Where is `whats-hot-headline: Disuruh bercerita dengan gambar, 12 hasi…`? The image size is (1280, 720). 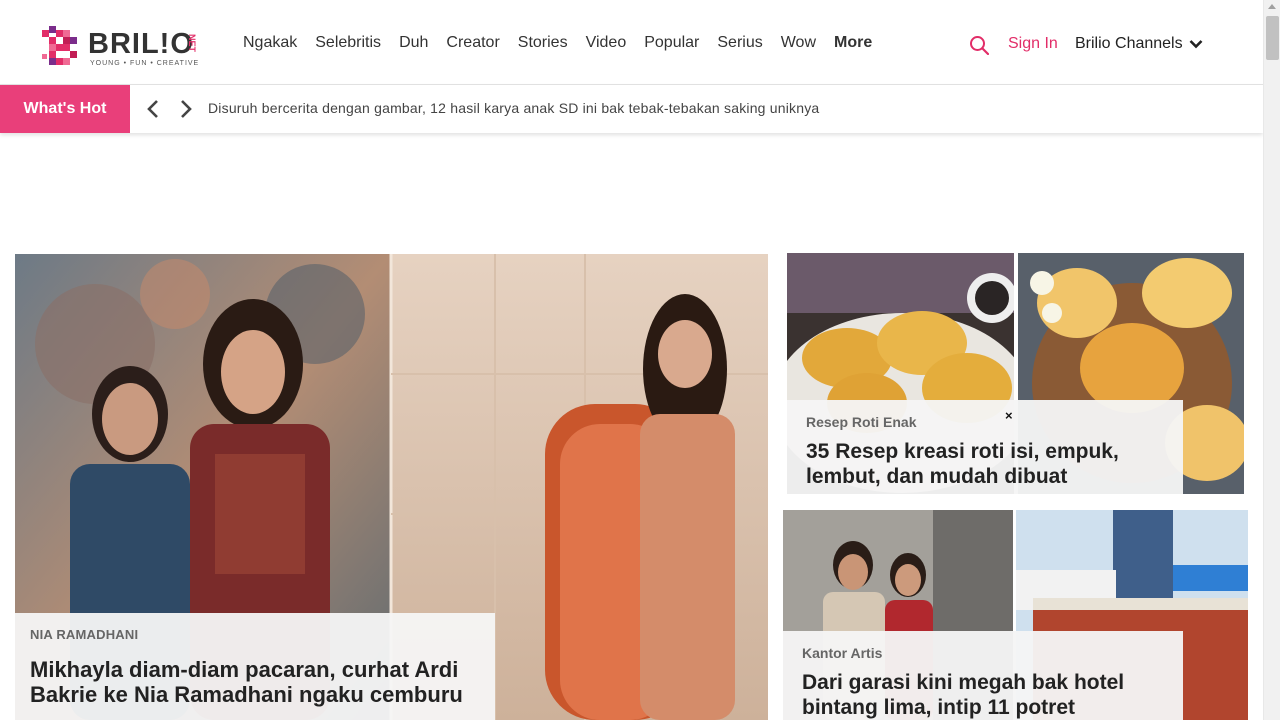 whats-hot-headline: Disuruh bercerita dengan gambar, 12 hasi… is located at coordinates (513, 108).